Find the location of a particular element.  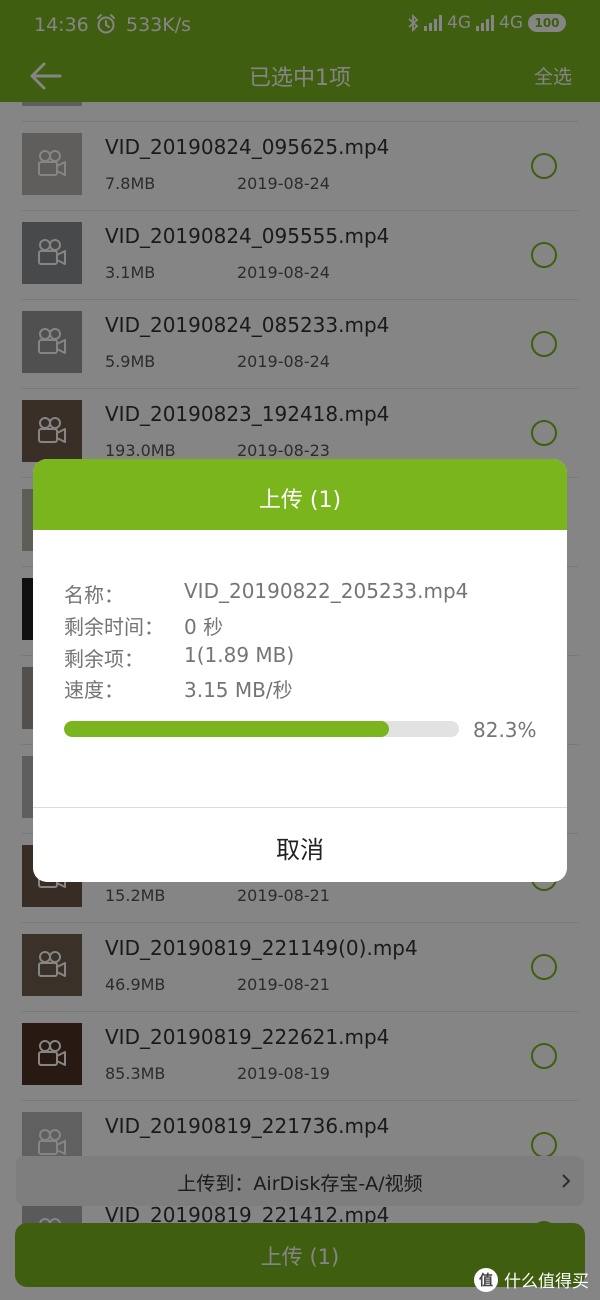

dialog-title: 上传 (1) is located at coordinates (300, 500).